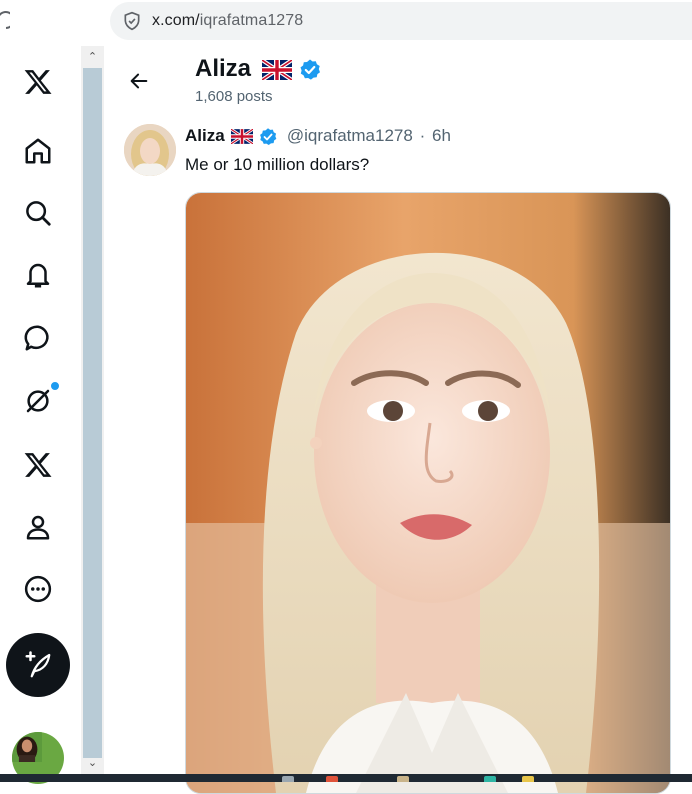 The width and height of the screenshot is (692, 794). I want to click on tweet-header: Aliza @iqrafatma1278 · 6h, so click(318, 136).